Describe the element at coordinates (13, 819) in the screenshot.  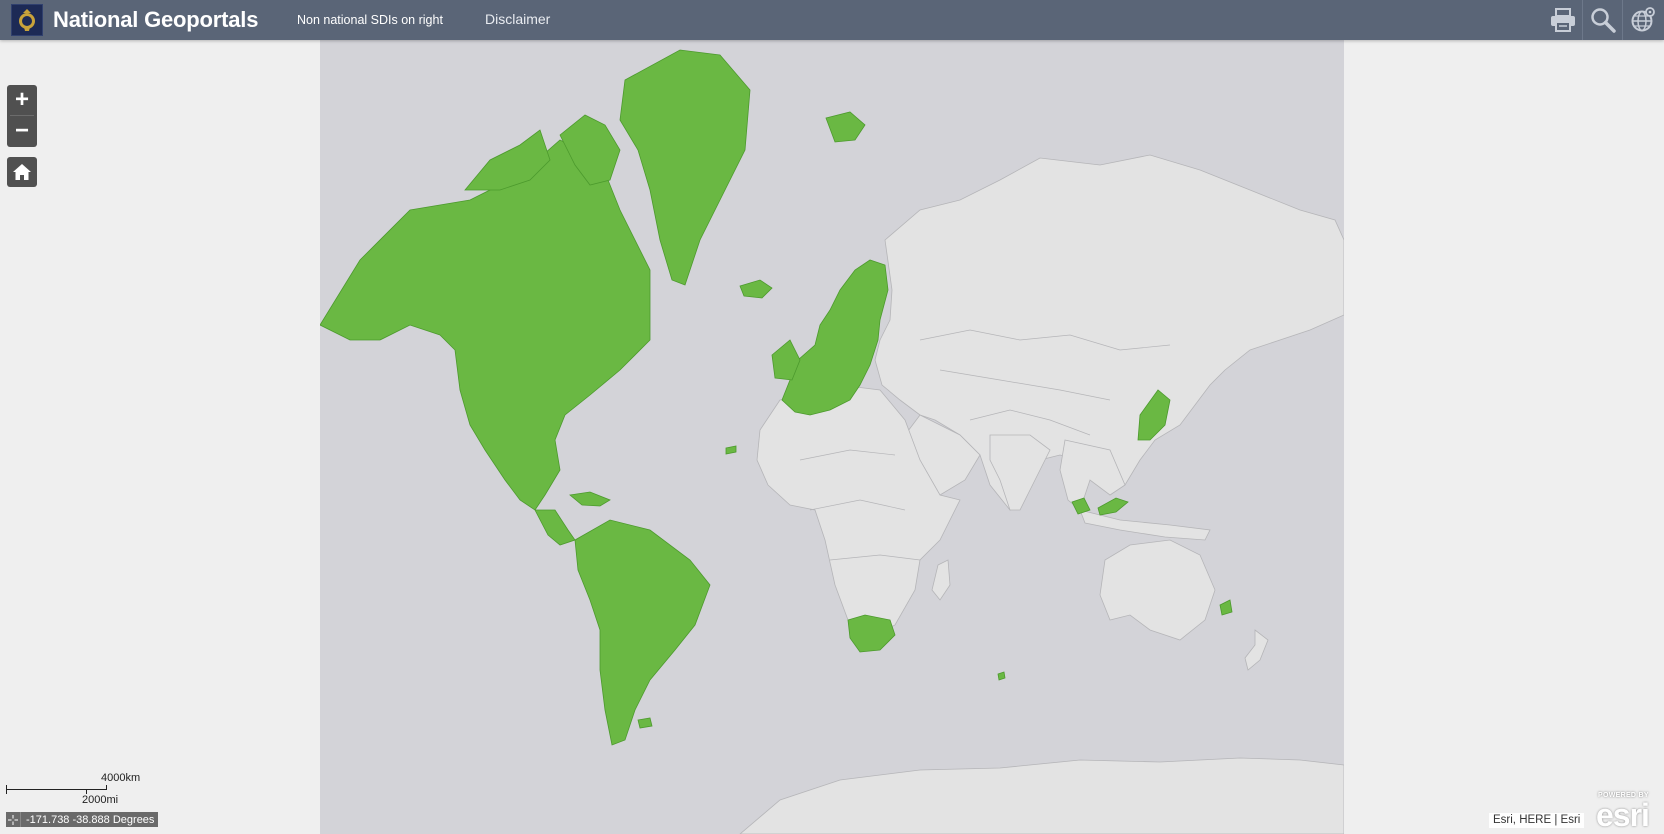
I see `crosshair-icon` at that location.